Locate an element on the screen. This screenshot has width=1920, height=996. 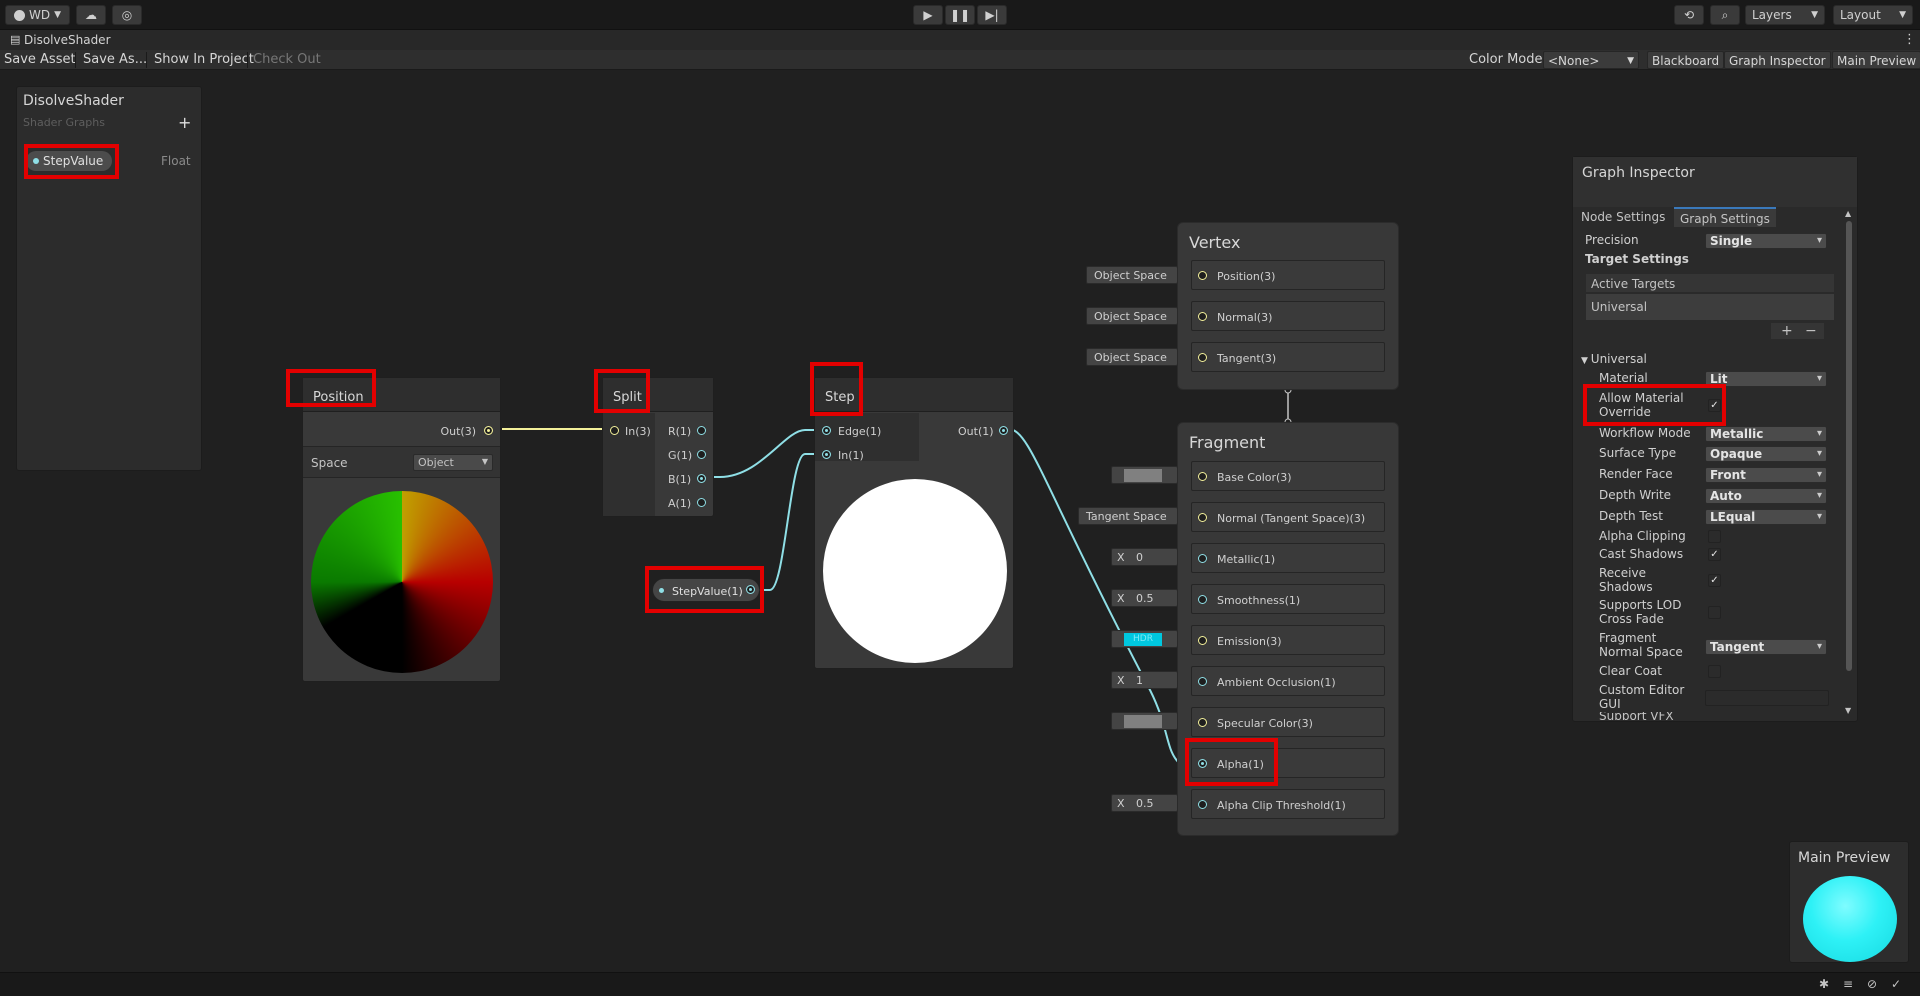
fragment-specular-slot: Specular Color(3) is located at coordinates (1288, 722).